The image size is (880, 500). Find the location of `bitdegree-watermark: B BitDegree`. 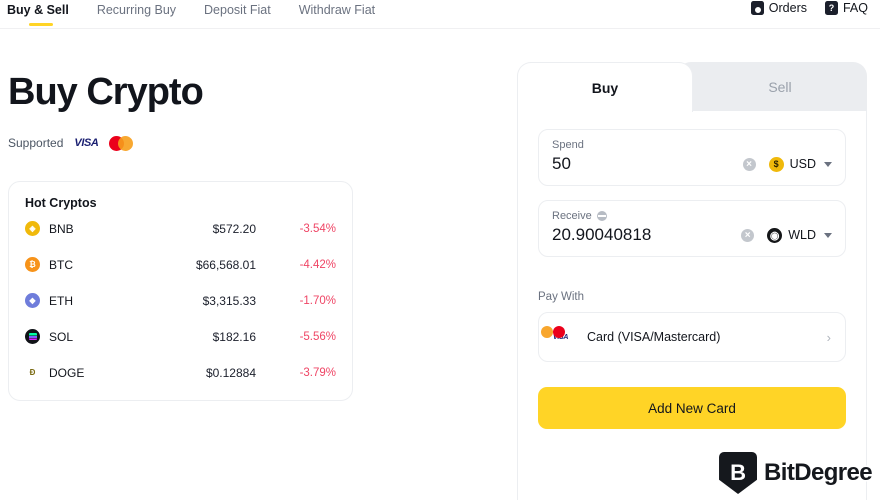

bitdegree-watermark: B BitDegree is located at coordinates (796, 473).